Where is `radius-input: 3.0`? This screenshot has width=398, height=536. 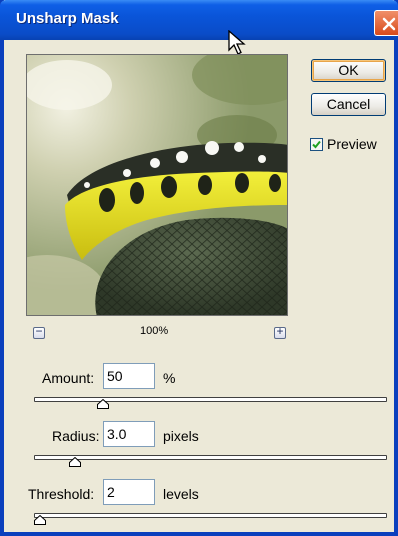
radius-input: 3.0 is located at coordinates (129, 434).